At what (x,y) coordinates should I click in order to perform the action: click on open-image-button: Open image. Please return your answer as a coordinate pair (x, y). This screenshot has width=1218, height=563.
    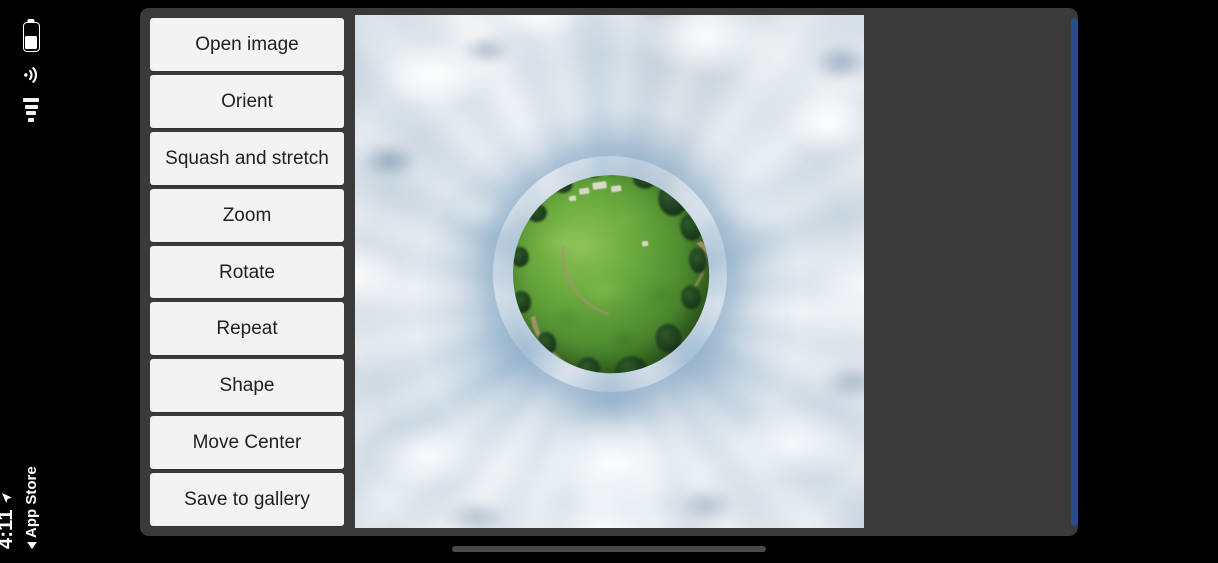
    Looking at the image, I should click on (247, 44).